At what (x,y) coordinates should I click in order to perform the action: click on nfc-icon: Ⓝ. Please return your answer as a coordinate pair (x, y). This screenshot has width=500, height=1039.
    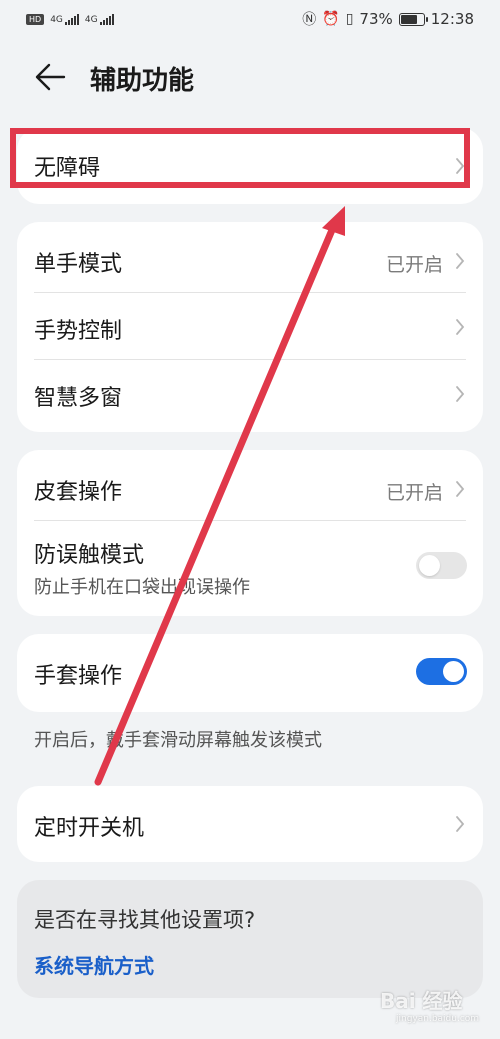
    Looking at the image, I should click on (309, 20).